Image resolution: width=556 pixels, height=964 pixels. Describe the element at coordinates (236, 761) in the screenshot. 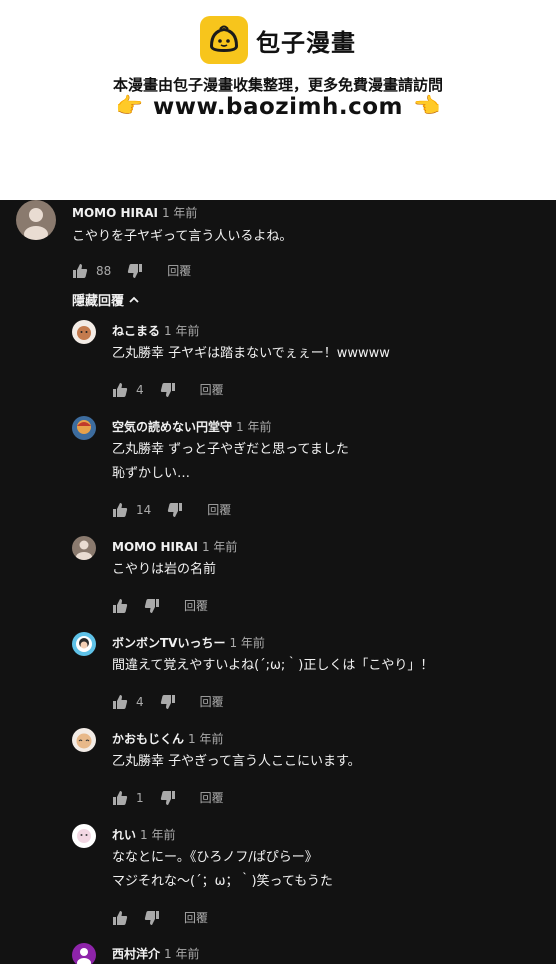

I see `comment-text: 乙丸勝幸 子やぎって言う人ここにいます。` at that location.